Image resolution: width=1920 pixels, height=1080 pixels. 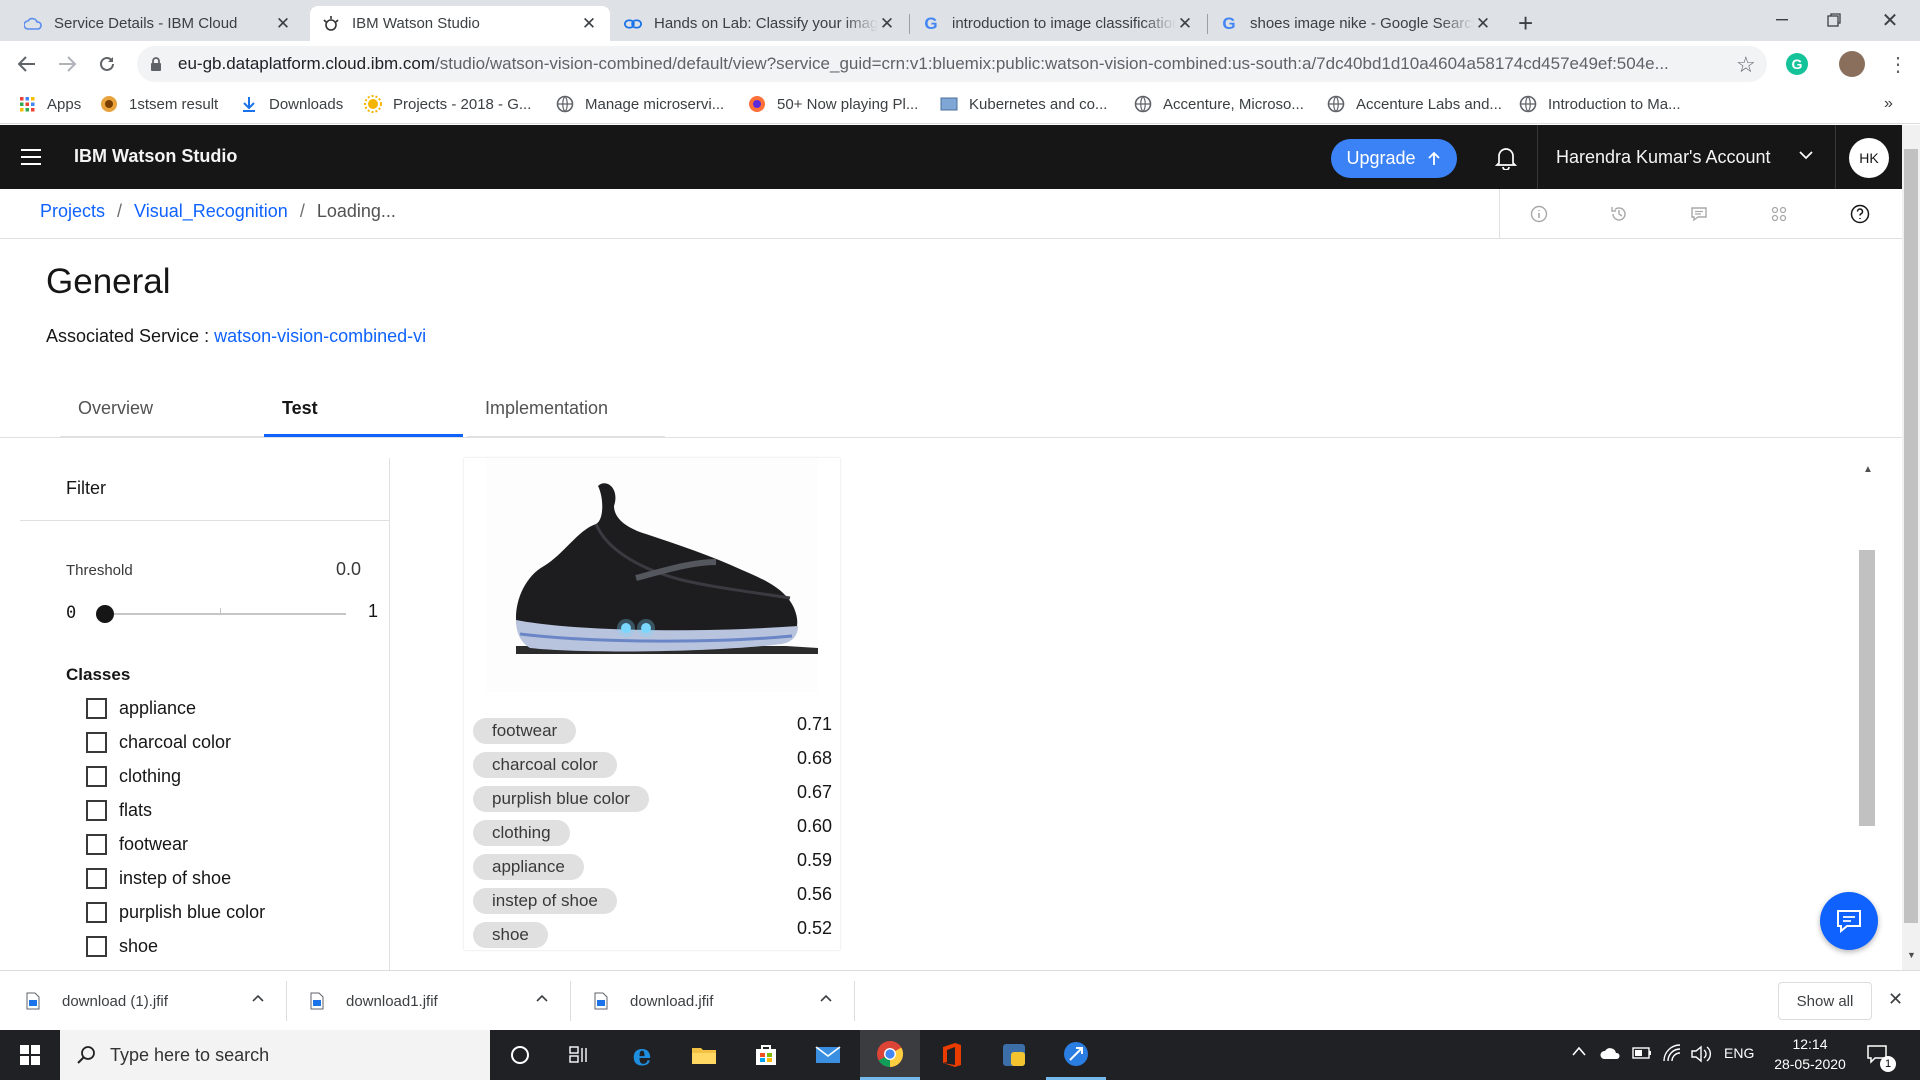 What do you see at coordinates (566, 410) in the screenshot?
I see `tab-implementation: Implementation` at bounding box center [566, 410].